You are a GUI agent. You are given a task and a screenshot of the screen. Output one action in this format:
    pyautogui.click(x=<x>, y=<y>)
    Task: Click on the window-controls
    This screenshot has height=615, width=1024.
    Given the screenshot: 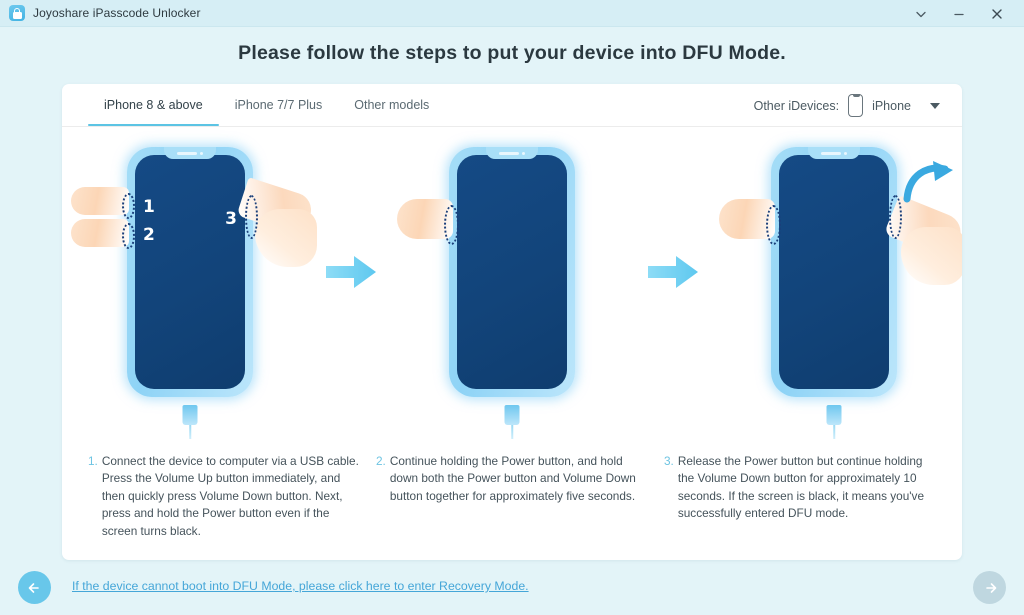 What is the action you would take?
    pyautogui.click(x=963, y=13)
    